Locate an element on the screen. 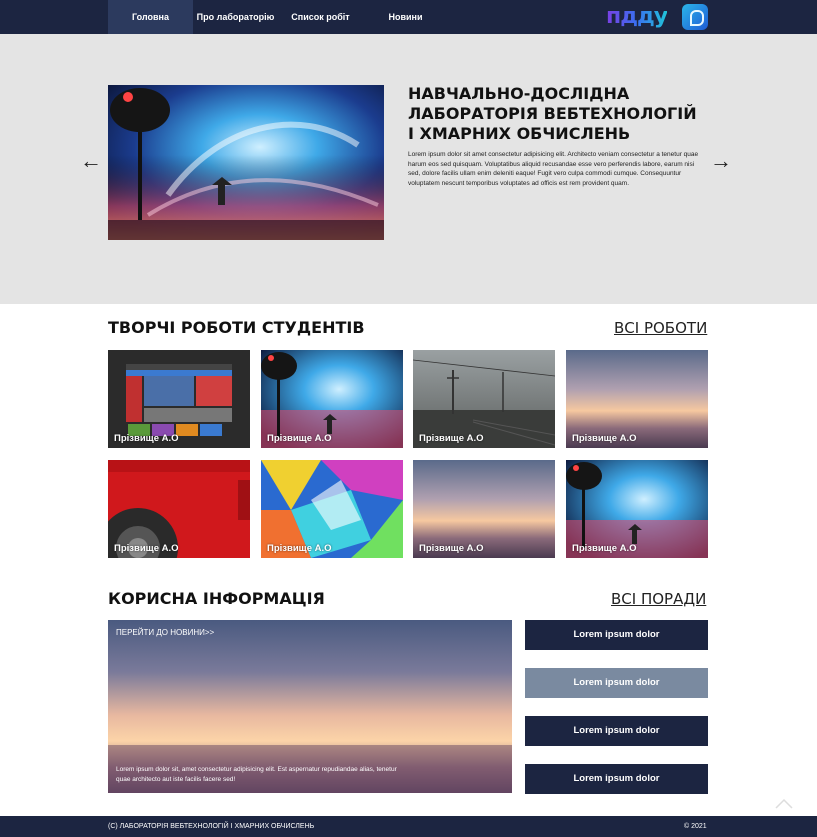 This screenshot has width=817, height=837. nav-item-about: Про лабораторію is located at coordinates (235, 17).